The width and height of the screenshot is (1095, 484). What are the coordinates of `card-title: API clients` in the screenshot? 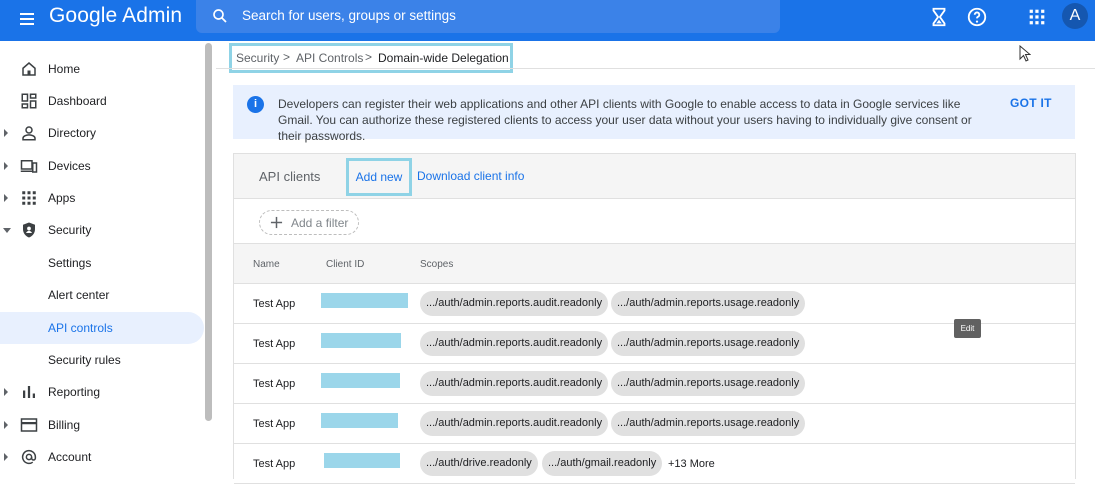 It's located at (290, 176).